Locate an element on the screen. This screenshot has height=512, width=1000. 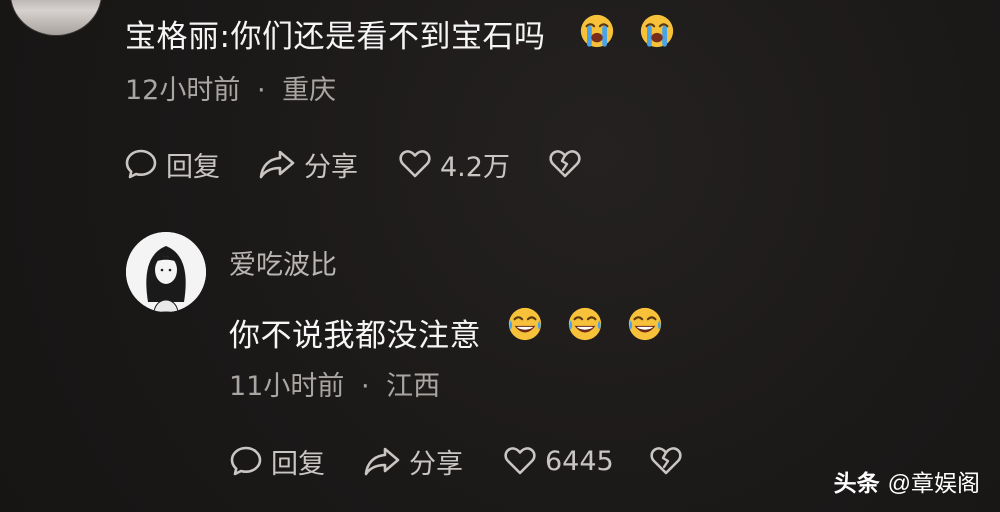
anime-girl-avatar-icon is located at coordinates (166, 272).